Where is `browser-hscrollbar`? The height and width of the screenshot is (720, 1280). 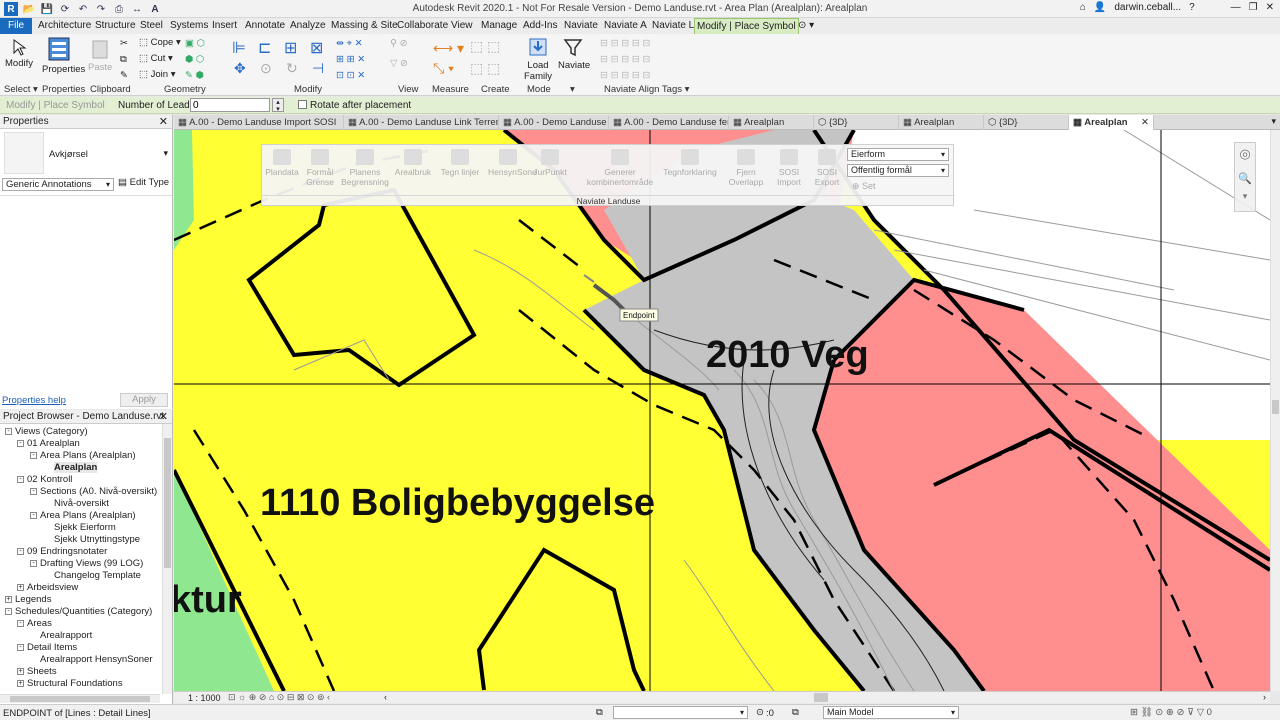
browser-hscrollbar is located at coordinates (80, 698).